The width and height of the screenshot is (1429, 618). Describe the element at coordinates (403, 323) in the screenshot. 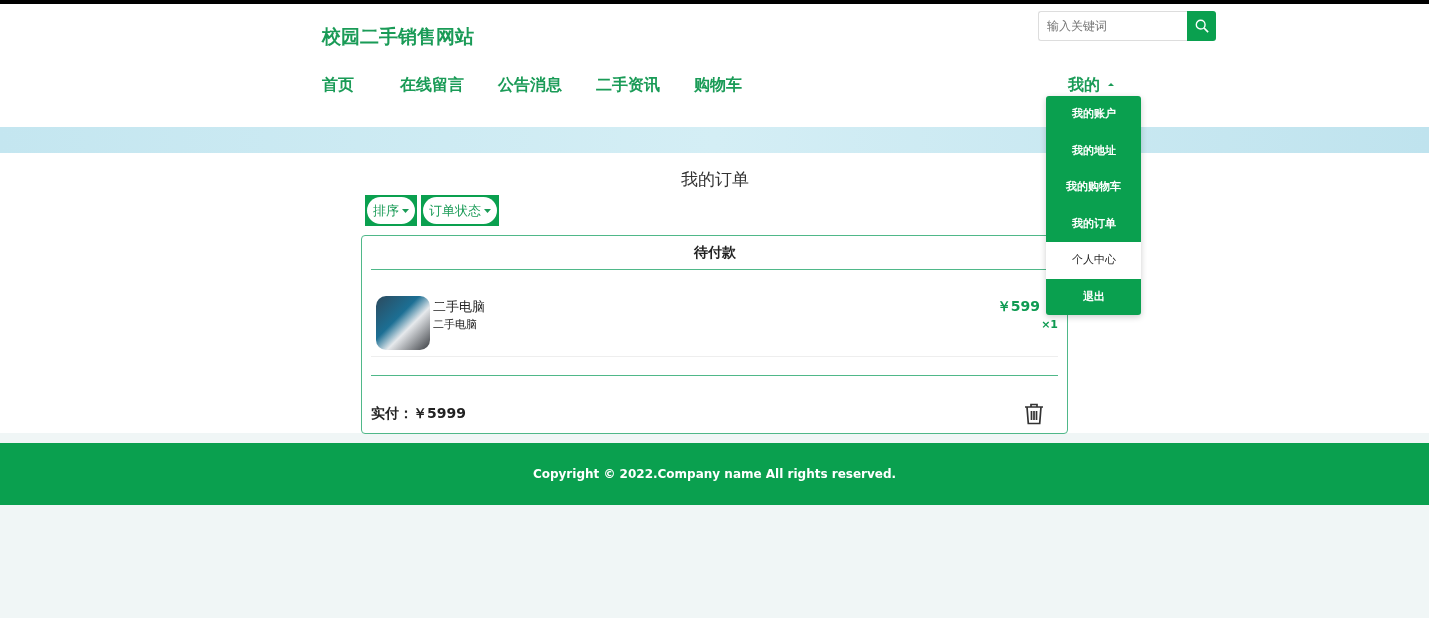

I see `photo-placeholder` at that location.